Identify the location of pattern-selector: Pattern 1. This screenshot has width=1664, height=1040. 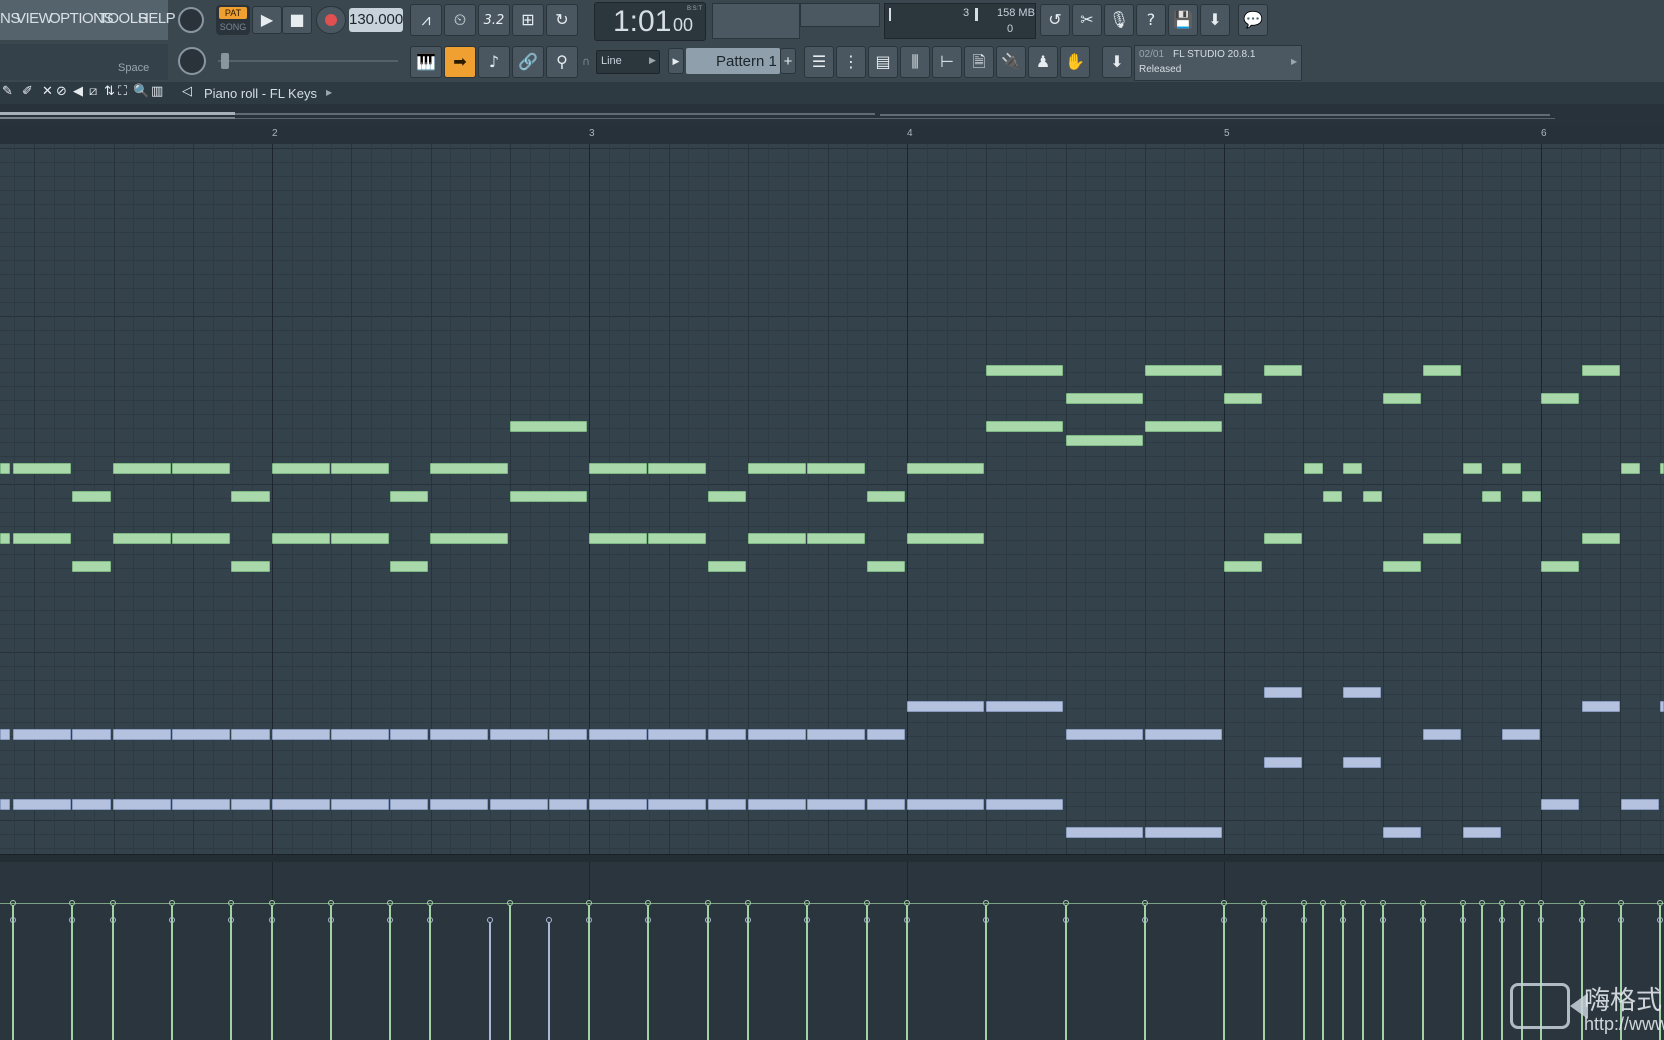
(733, 61).